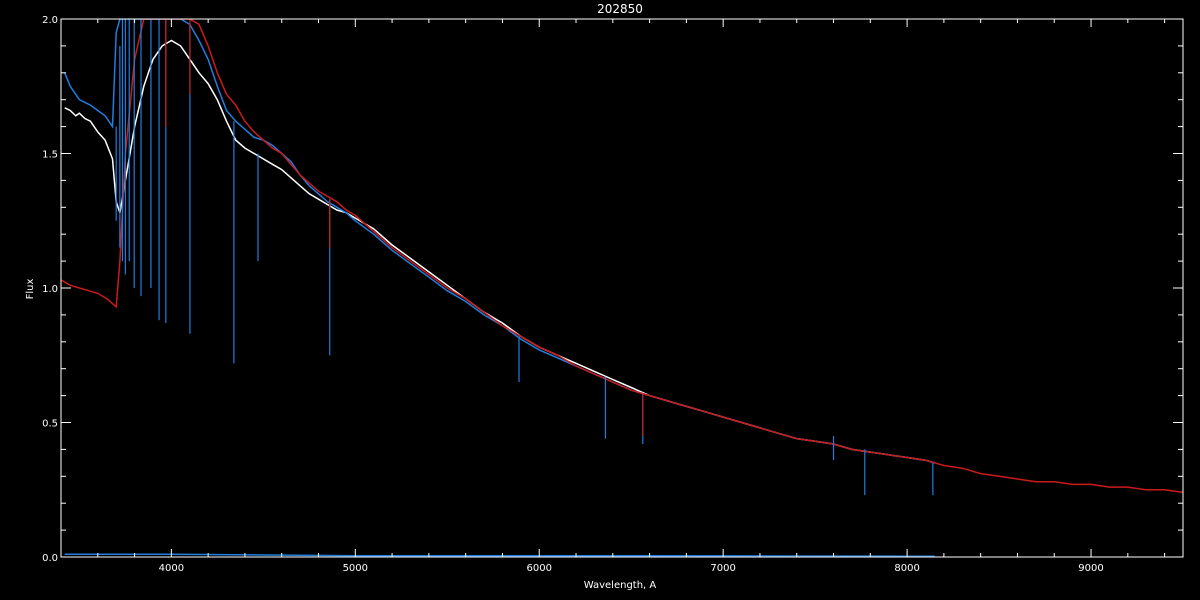  I want to click on y-tick-label: 2.0, so click(50, 20).